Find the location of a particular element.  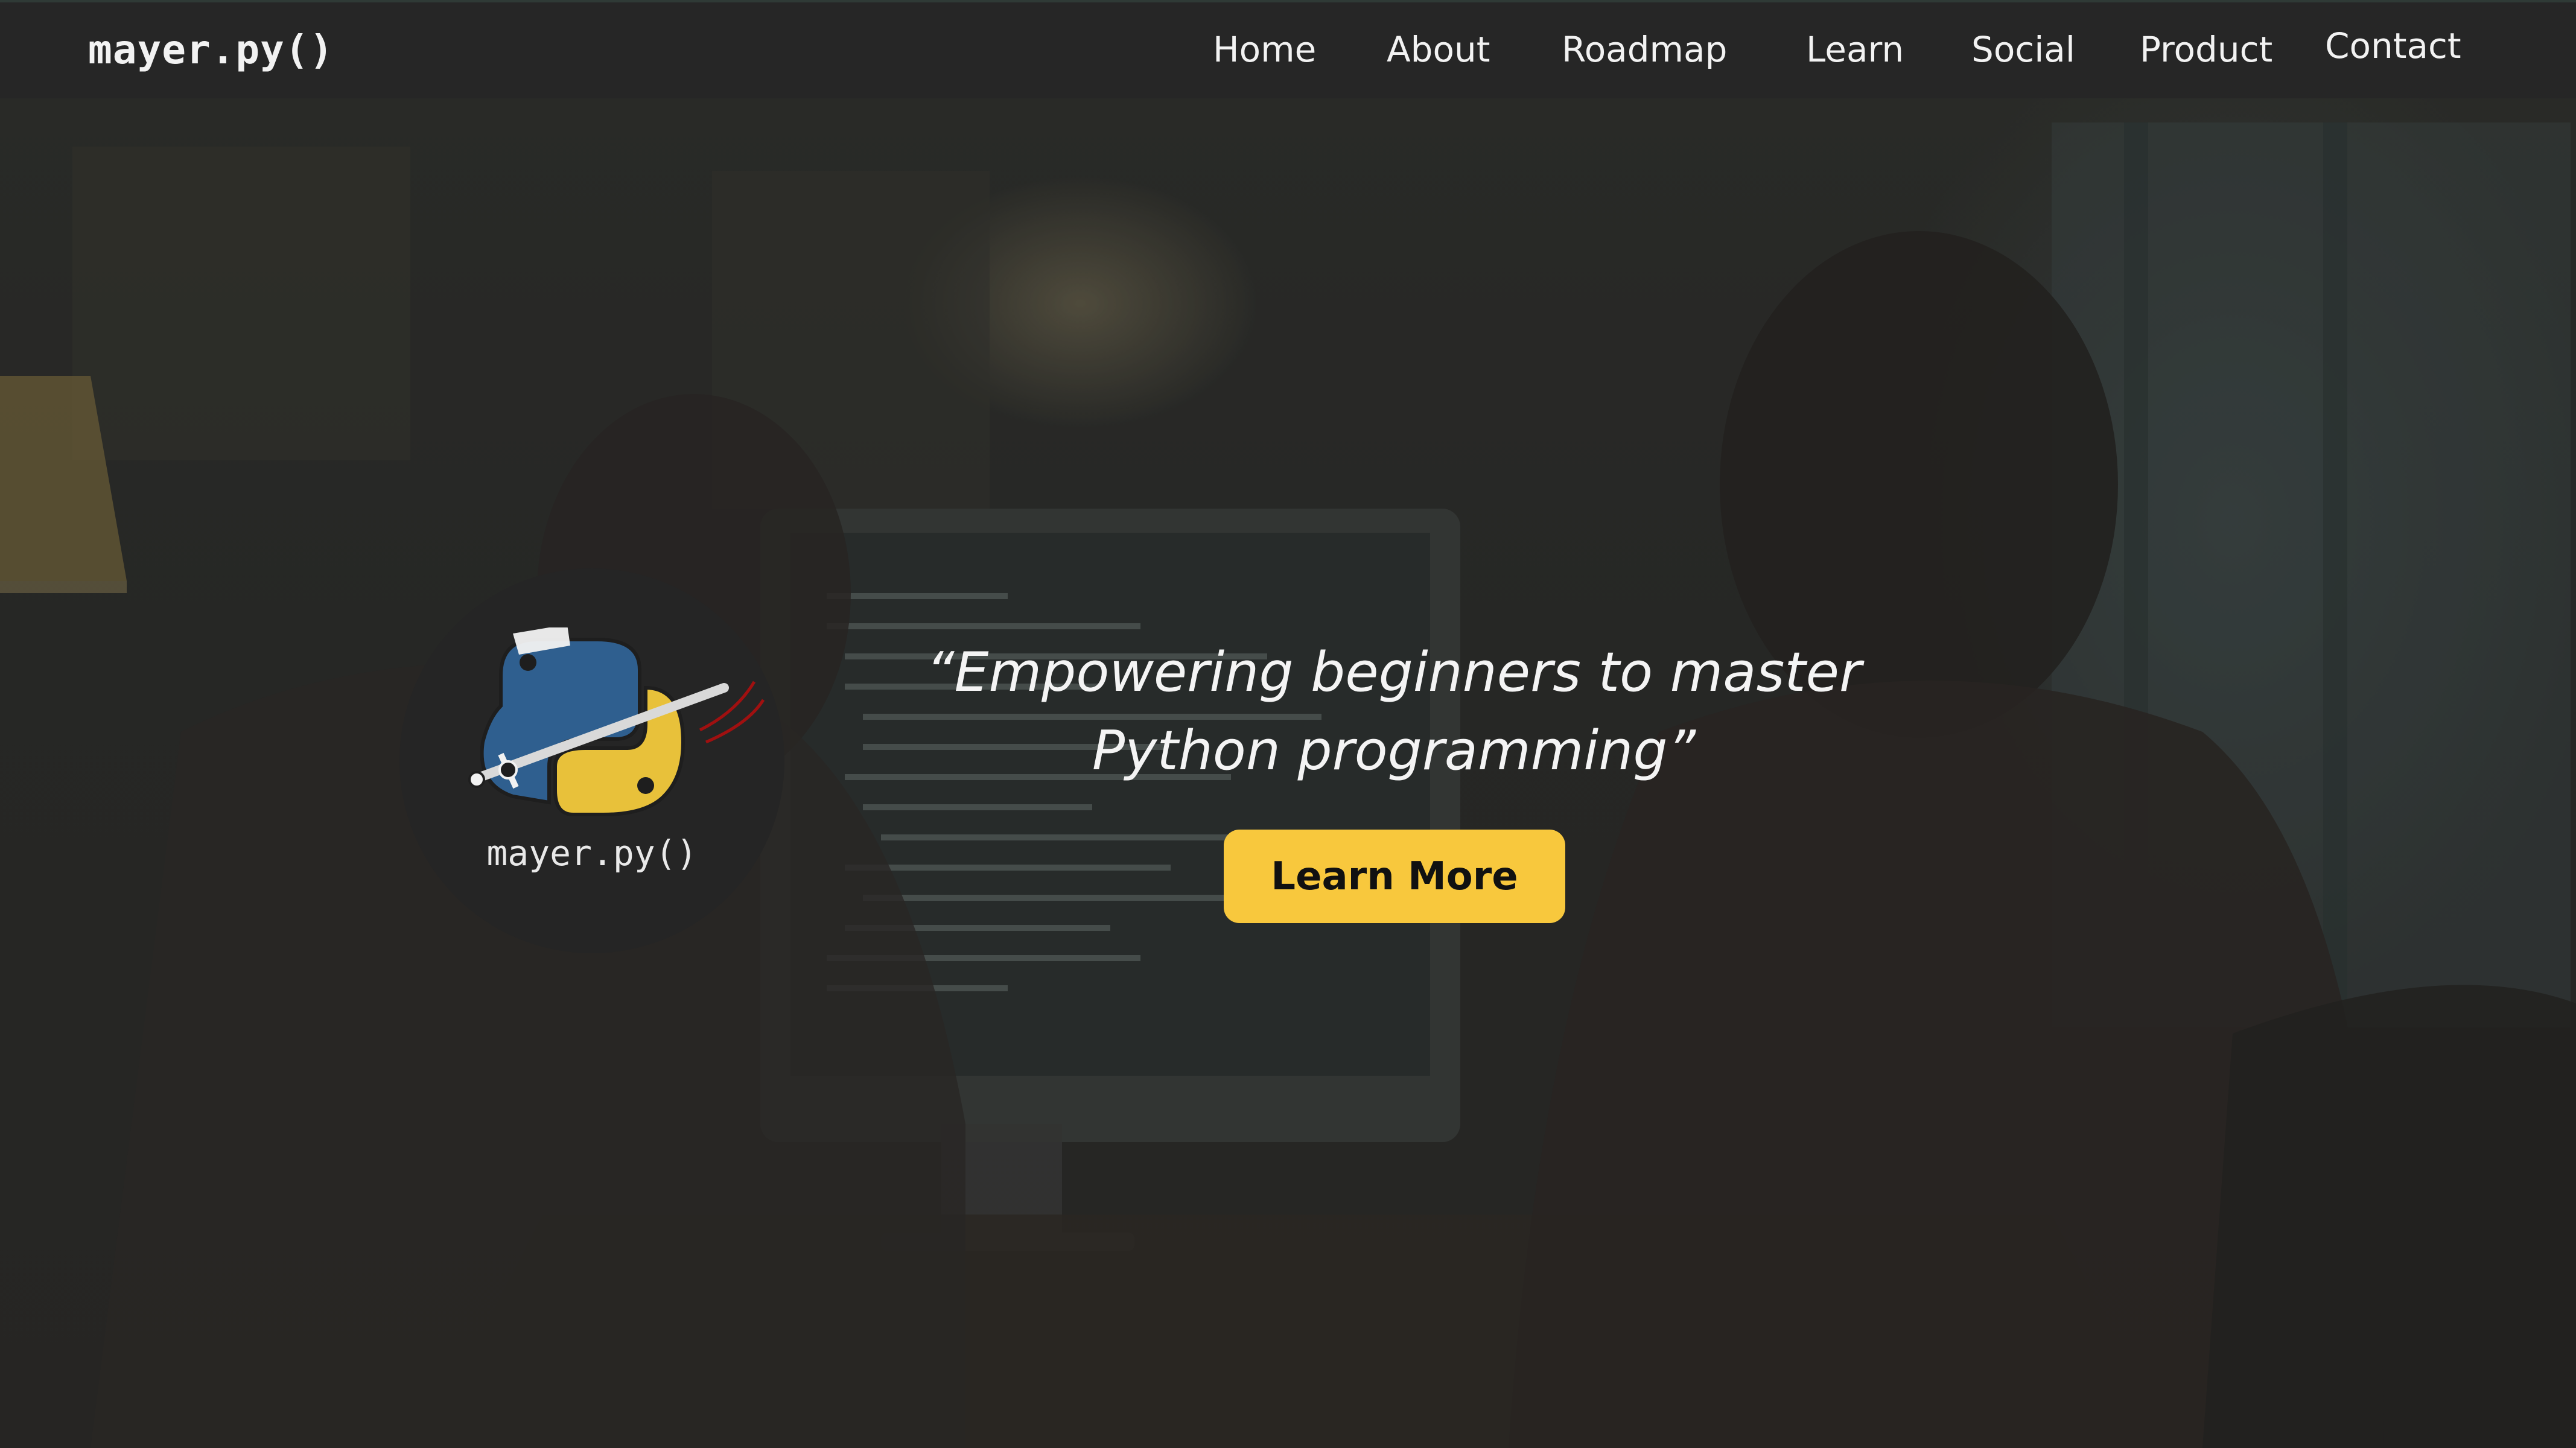

python-sword-logo-icon is located at coordinates (616, 722).